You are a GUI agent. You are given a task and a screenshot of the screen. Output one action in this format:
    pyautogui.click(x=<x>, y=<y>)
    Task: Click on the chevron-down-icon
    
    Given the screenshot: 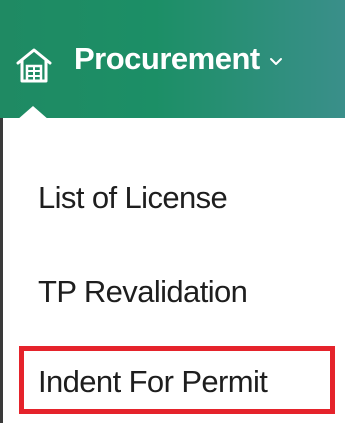 What is the action you would take?
    pyautogui.click(x=275, y=61)
    